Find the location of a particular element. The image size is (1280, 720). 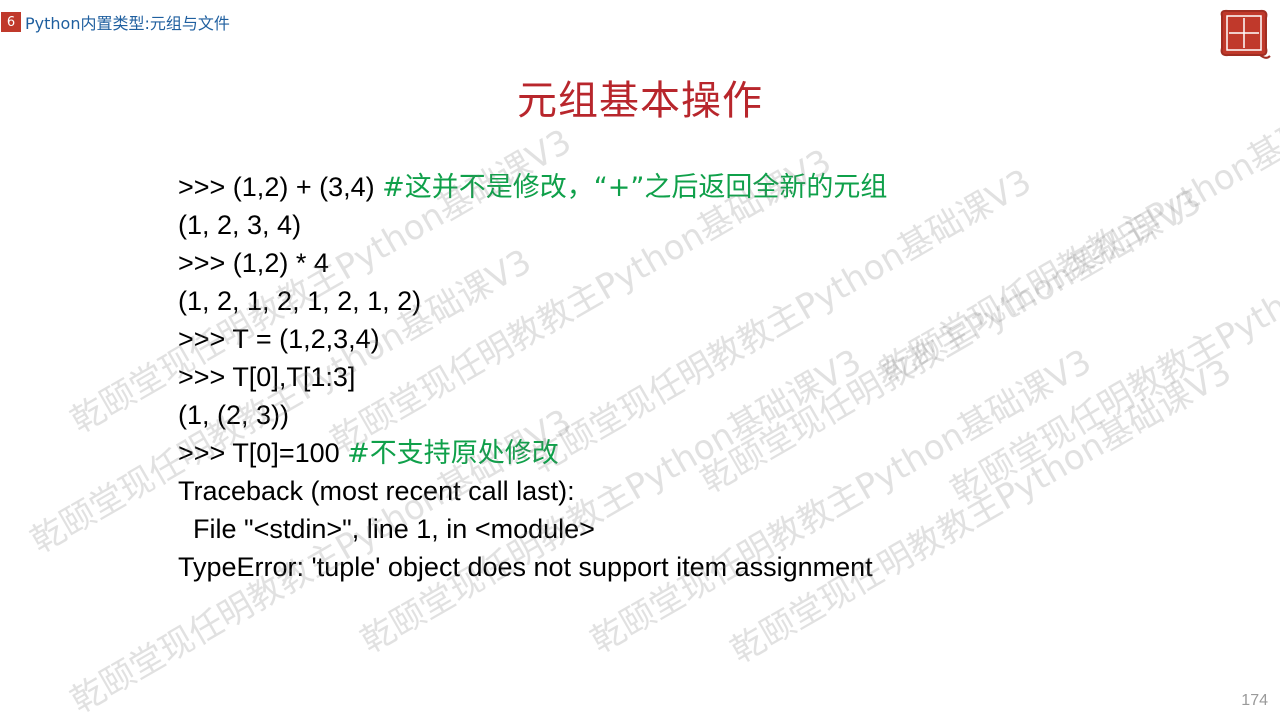

code-line: Traceback (most recent call last): is located at coordinates (532, 491).